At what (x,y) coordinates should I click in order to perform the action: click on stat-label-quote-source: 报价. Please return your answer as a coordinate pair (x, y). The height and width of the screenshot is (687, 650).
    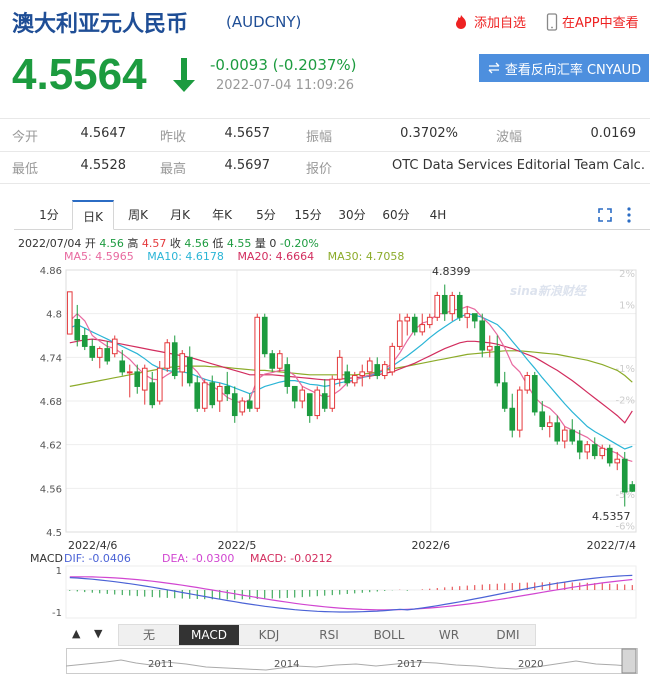
    Looking at the image, I should click on (319, 169).